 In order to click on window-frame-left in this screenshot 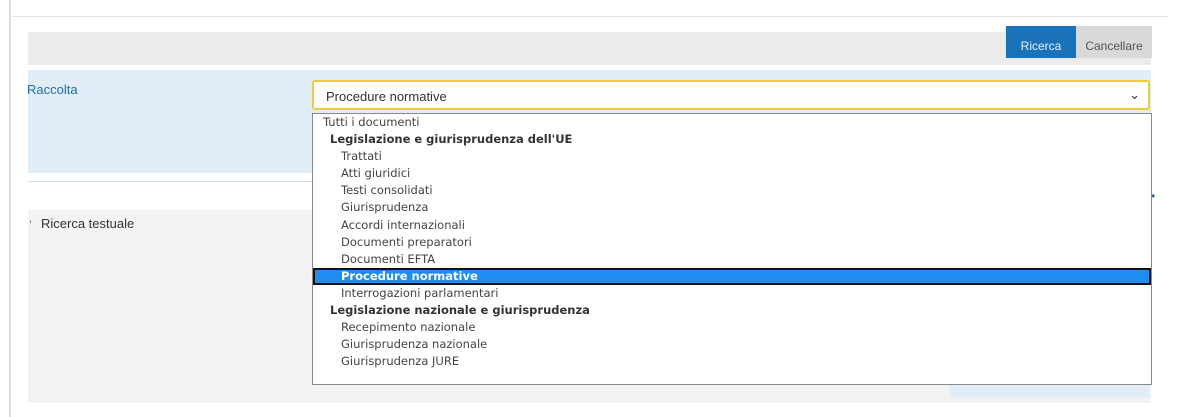, I will do `click(10, 208)`.